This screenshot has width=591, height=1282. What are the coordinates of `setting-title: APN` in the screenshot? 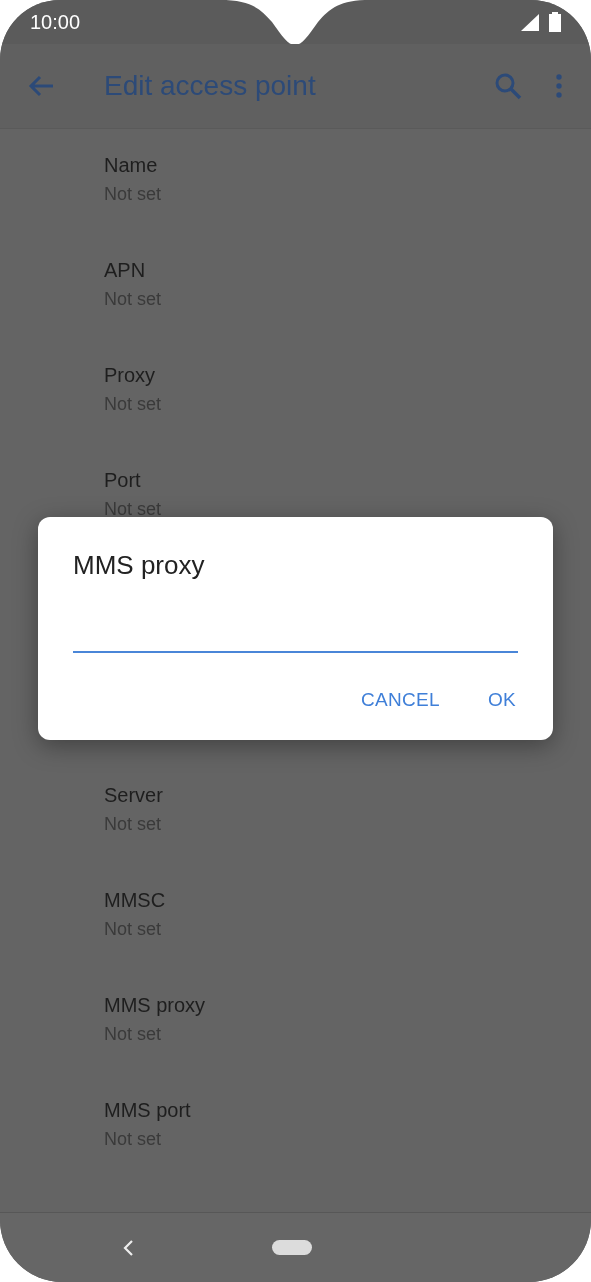 It's located at (125, 270).